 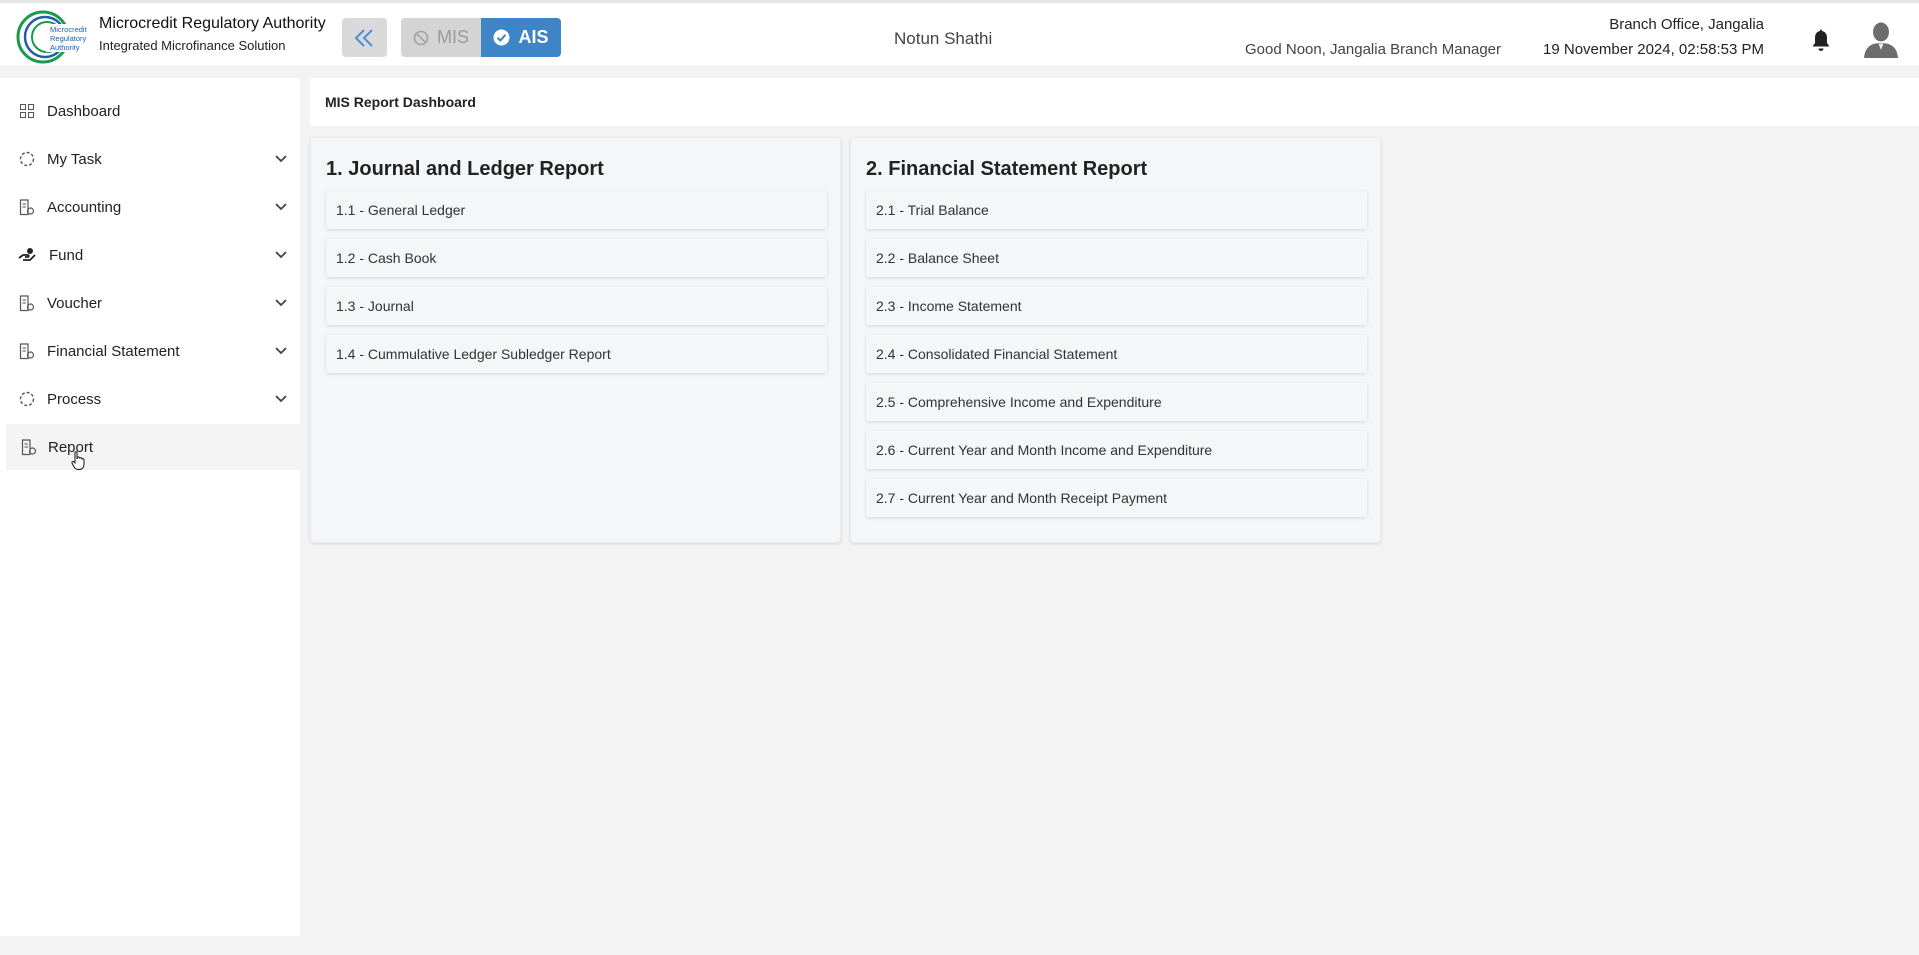 I want to click on sidebar-item-process: Process, so click(x=150, y=399).